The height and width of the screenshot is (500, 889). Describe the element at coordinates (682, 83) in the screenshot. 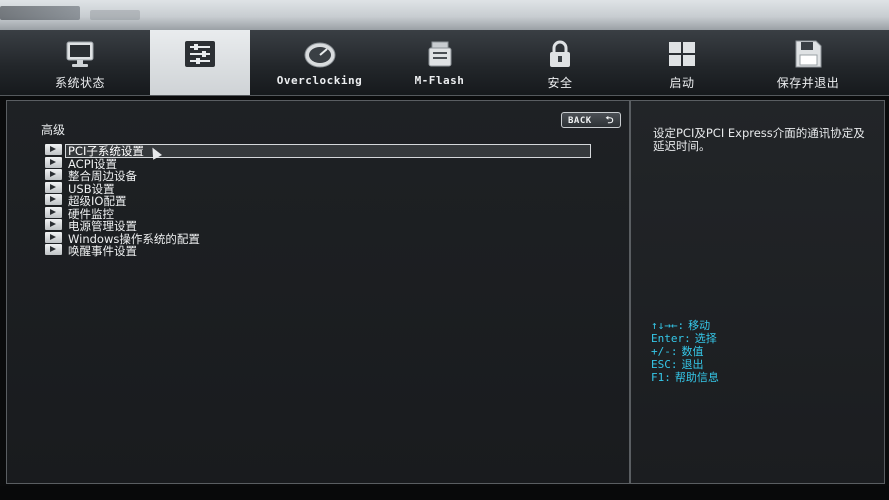

I see `tab-label: 启动` at that location.